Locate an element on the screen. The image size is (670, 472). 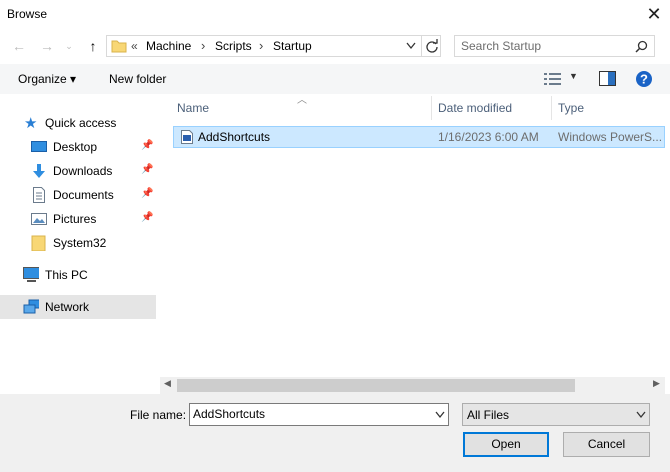
powershell-script-icon is located at coordinates (187, 137).